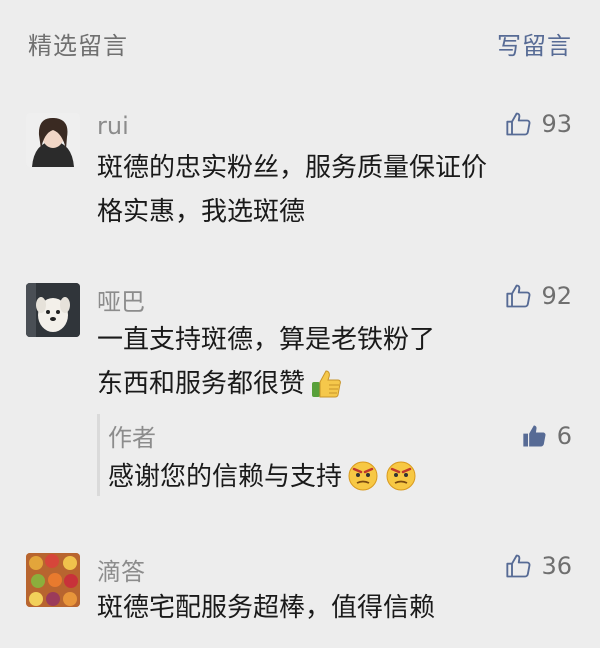 This screenshot has height=648, width=600. Describe the element at coordinates (121, 302) in the screenshot. I see `commenter-name: 哑巴` at that location.